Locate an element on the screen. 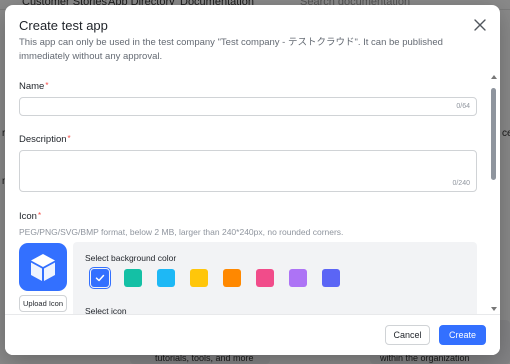 Image resolution: width=510 pixels, height=364 pixels. app-icon-preview is located at coordinates (43, 267).